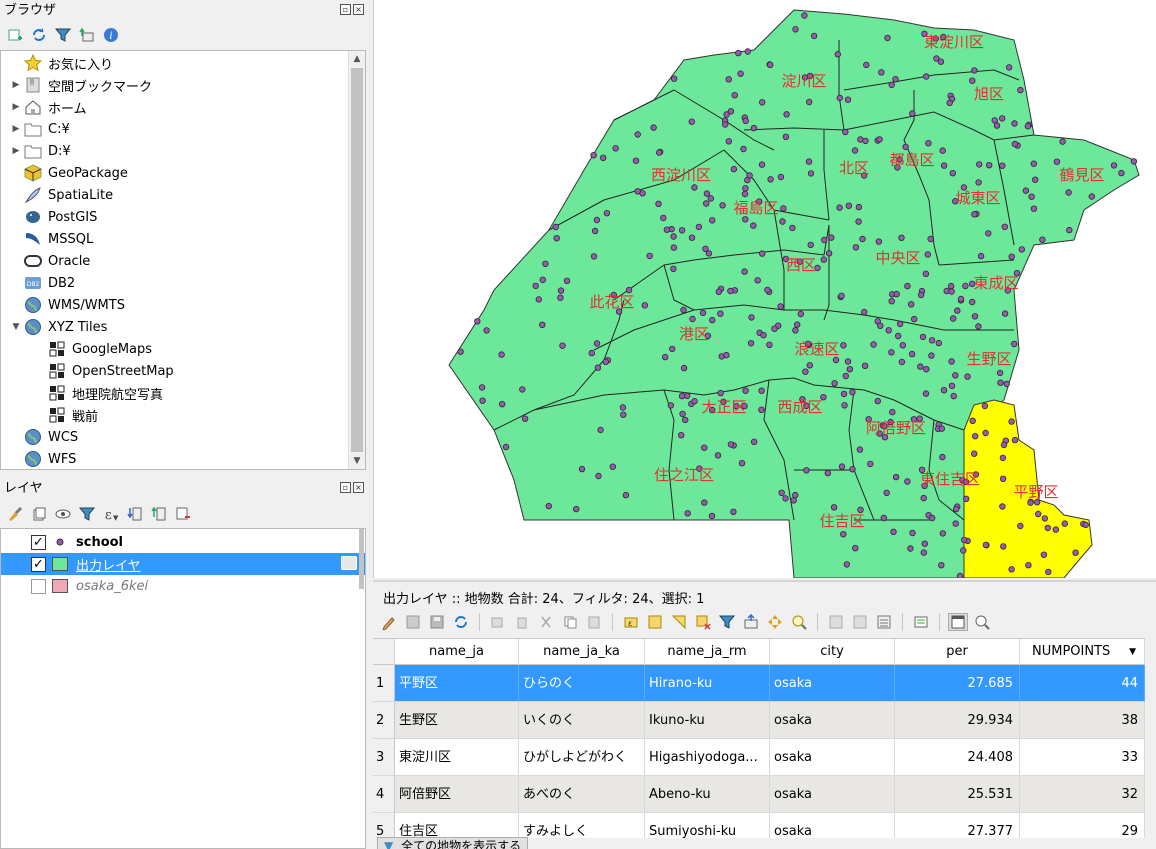 The height and width of the screenshot is (849, 1156). I want to click on table-cell-name-ja-rm: Abeno-ku, so click(707, 794).